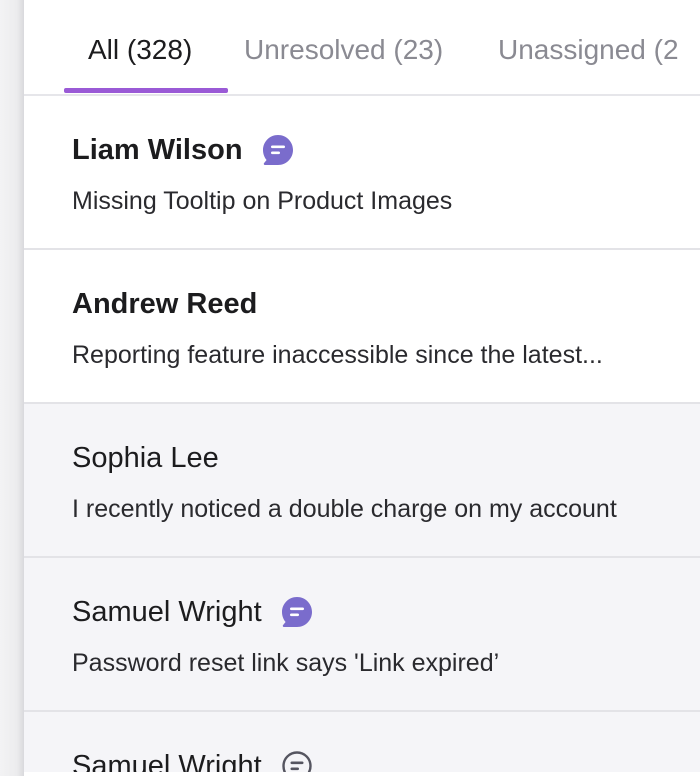 The height and width of the screenshot is (776, 700). What do you see at coordinates (262, 201) in the screenshot?
I see `message-preview: Missing Tooltip on Product Images` at bounding box center [262, 201].